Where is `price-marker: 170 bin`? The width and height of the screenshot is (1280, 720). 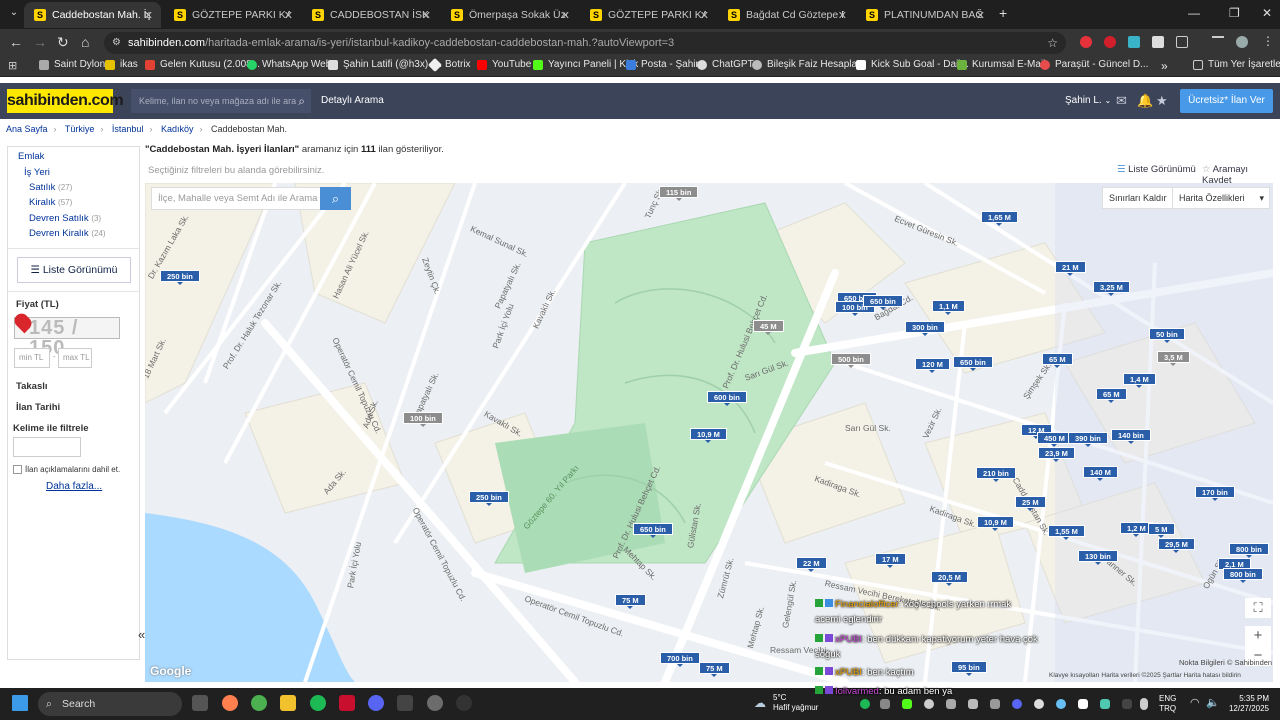 price-marker: 170 bin is located at coordinates (1215, 493).